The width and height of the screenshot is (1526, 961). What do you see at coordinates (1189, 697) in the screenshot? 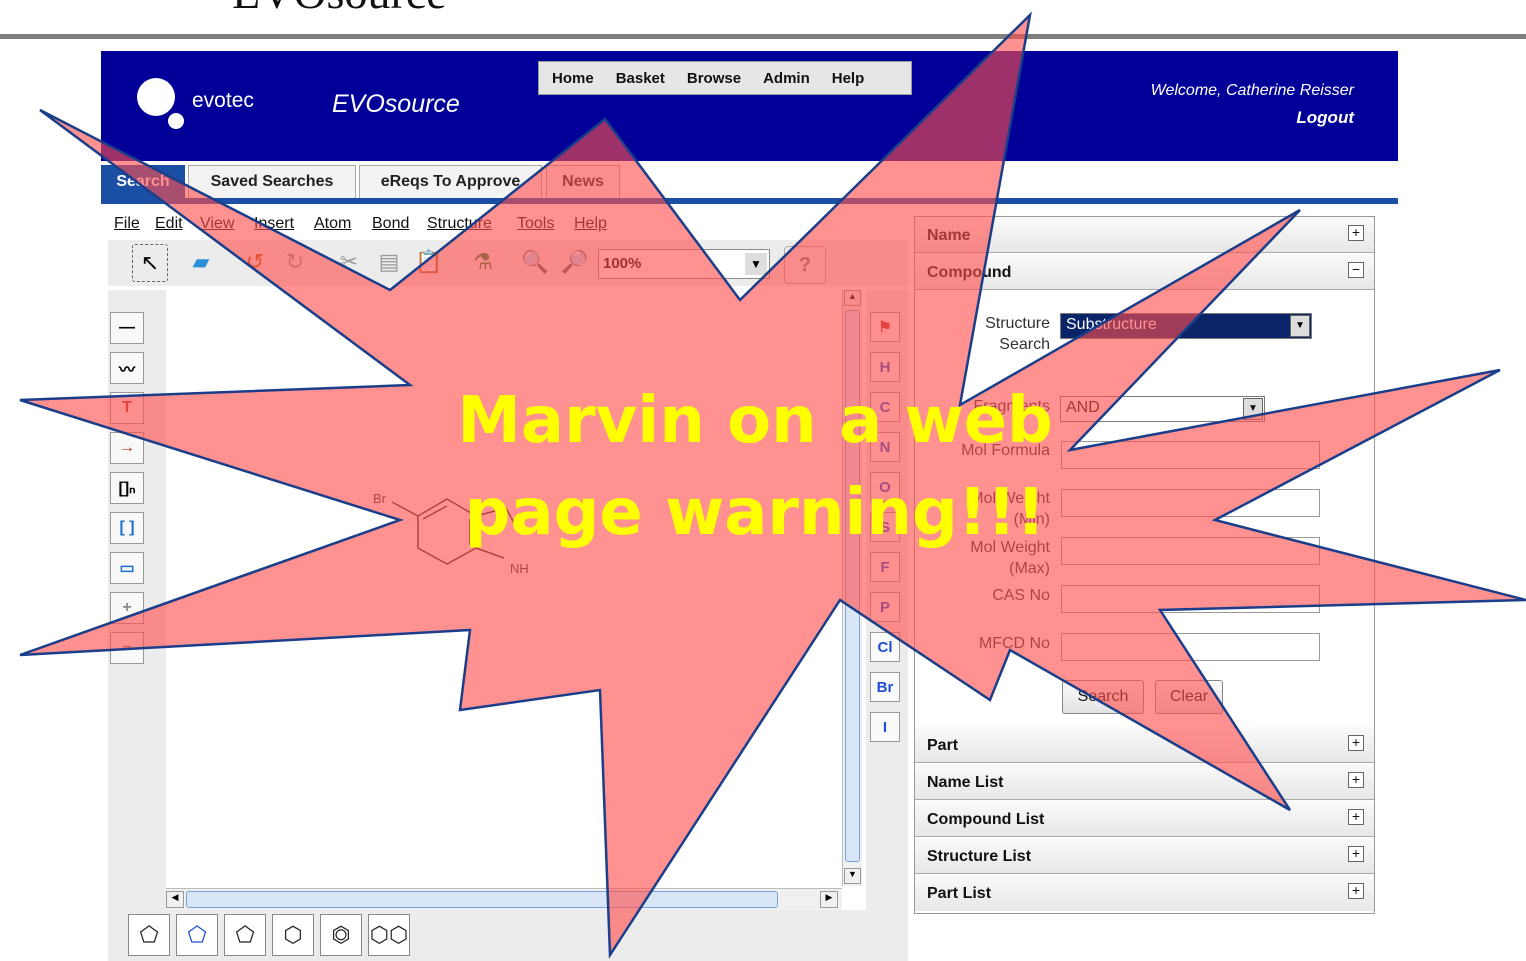
I see `clear-button: Clear` at bounding box center [1189, 697].